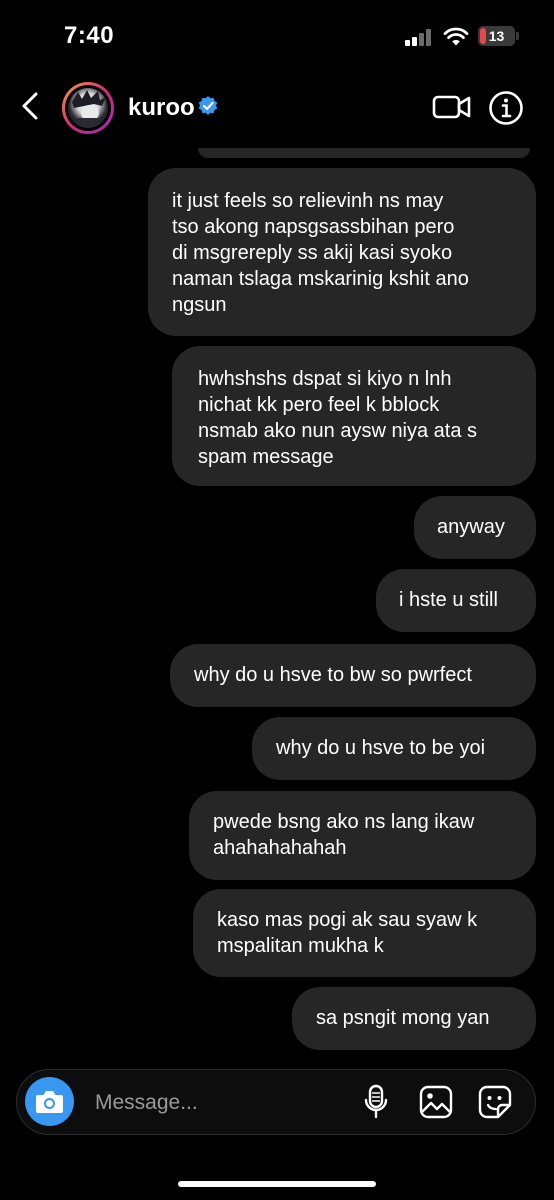 The image size is (554, 1200). Describe the element at coordinates (220, 1103) in the screenshot. I see `message-input` at that location.